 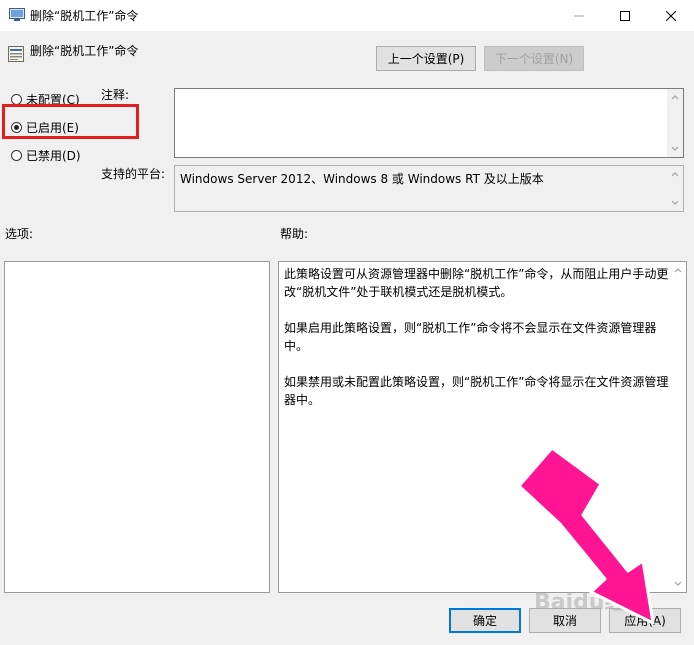 What do you see at coordinates (675, 188) in the screenshot?
I see `platform-scrollbar` at bounding box center [675, 188].